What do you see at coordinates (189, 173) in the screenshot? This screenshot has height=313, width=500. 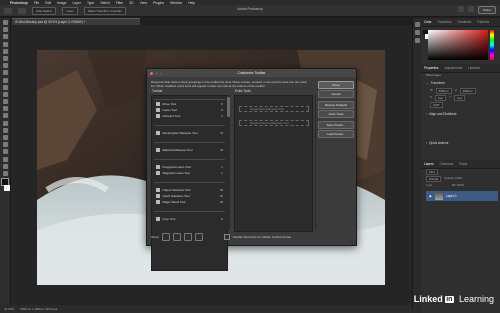 I see `tool-row-magnetic-lasso: Magnetic Lasso Tool L` at bounding box center [189, 173].